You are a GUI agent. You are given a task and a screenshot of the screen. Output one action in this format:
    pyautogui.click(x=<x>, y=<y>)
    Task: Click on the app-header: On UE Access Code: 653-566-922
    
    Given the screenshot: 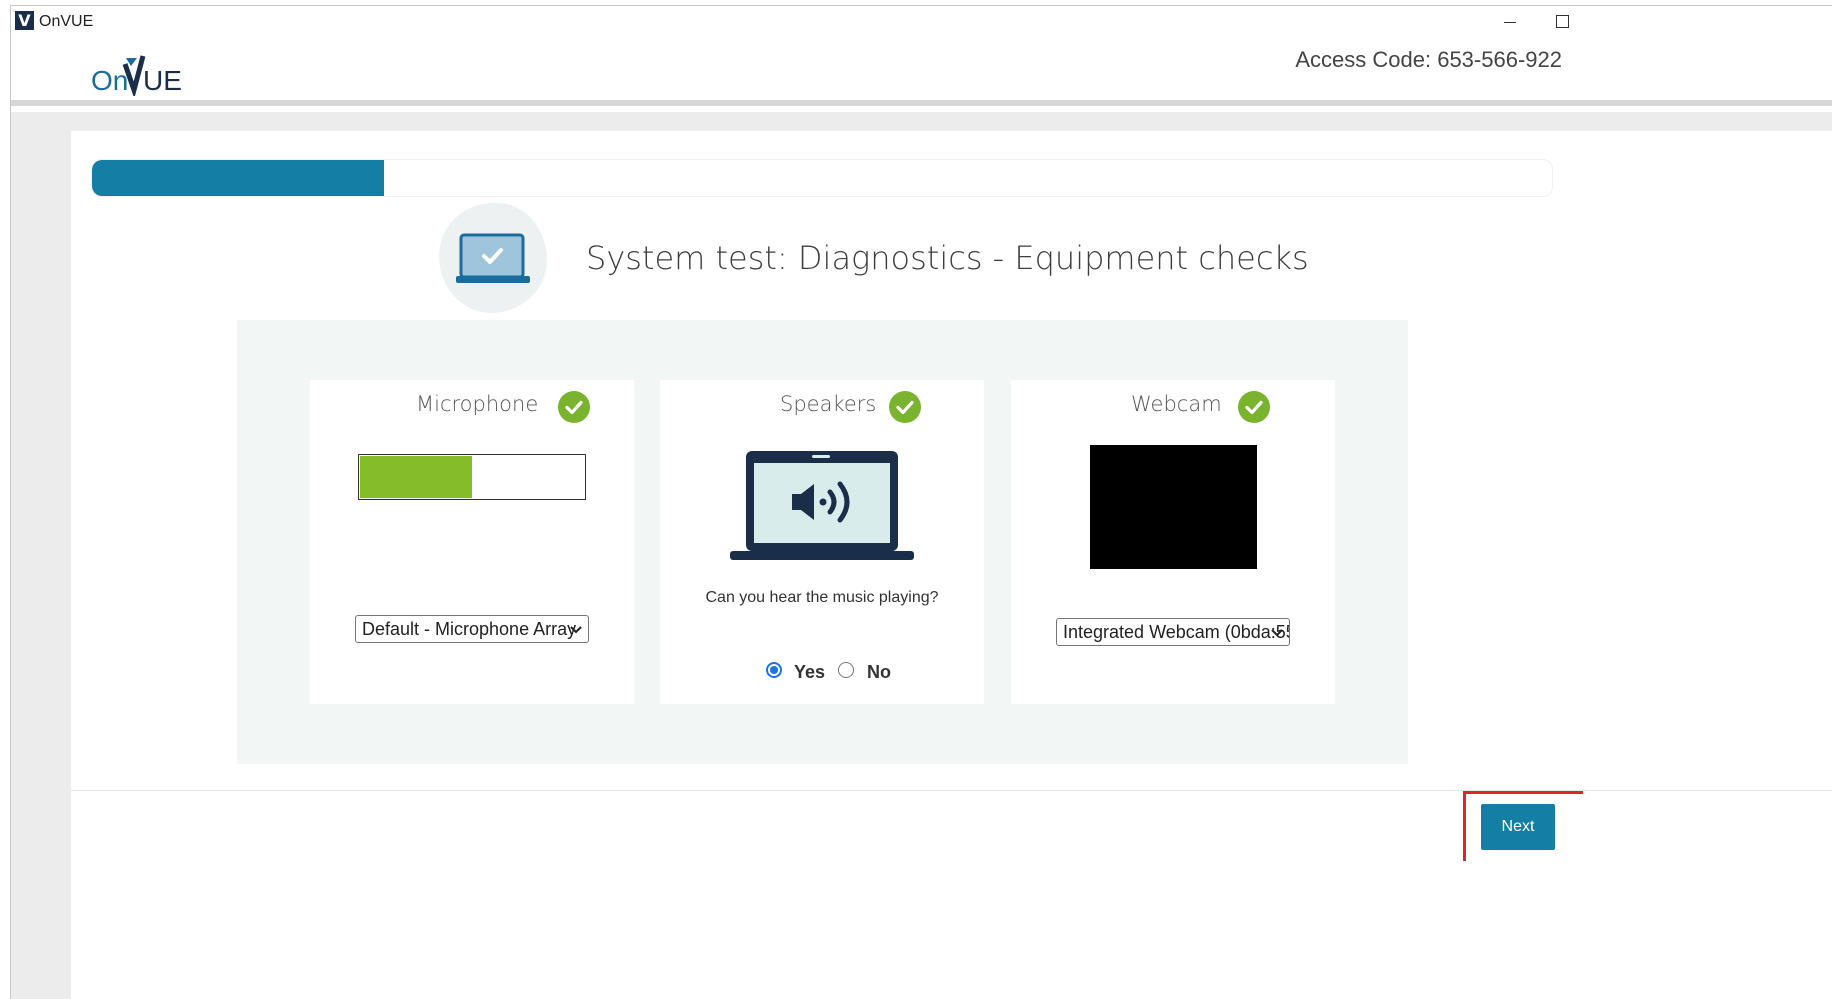 What is the action you would take?
    pyautogui.click(x=921, y=71)
    